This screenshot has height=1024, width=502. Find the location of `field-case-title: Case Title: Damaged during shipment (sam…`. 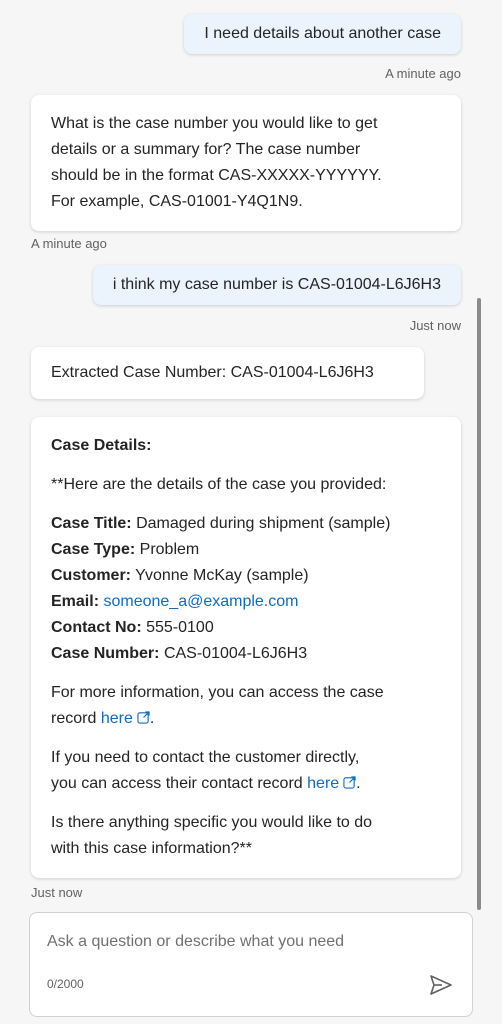

field-case-title: Case Title: Damaged during shipment (sam… is located at coordinates (246, 524).